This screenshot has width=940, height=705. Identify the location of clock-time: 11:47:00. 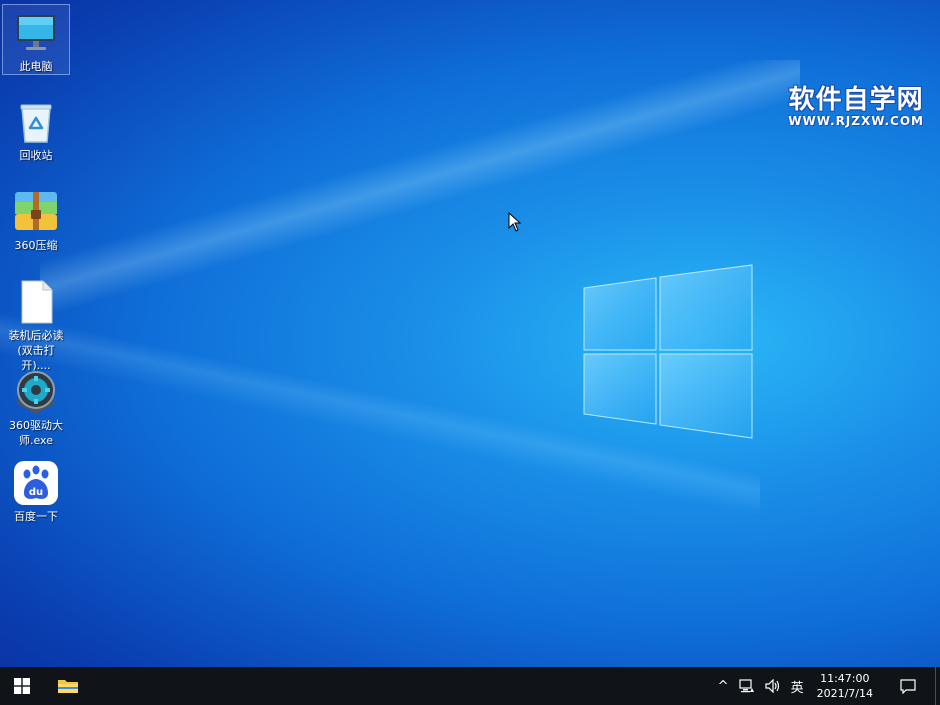
(845, 678).